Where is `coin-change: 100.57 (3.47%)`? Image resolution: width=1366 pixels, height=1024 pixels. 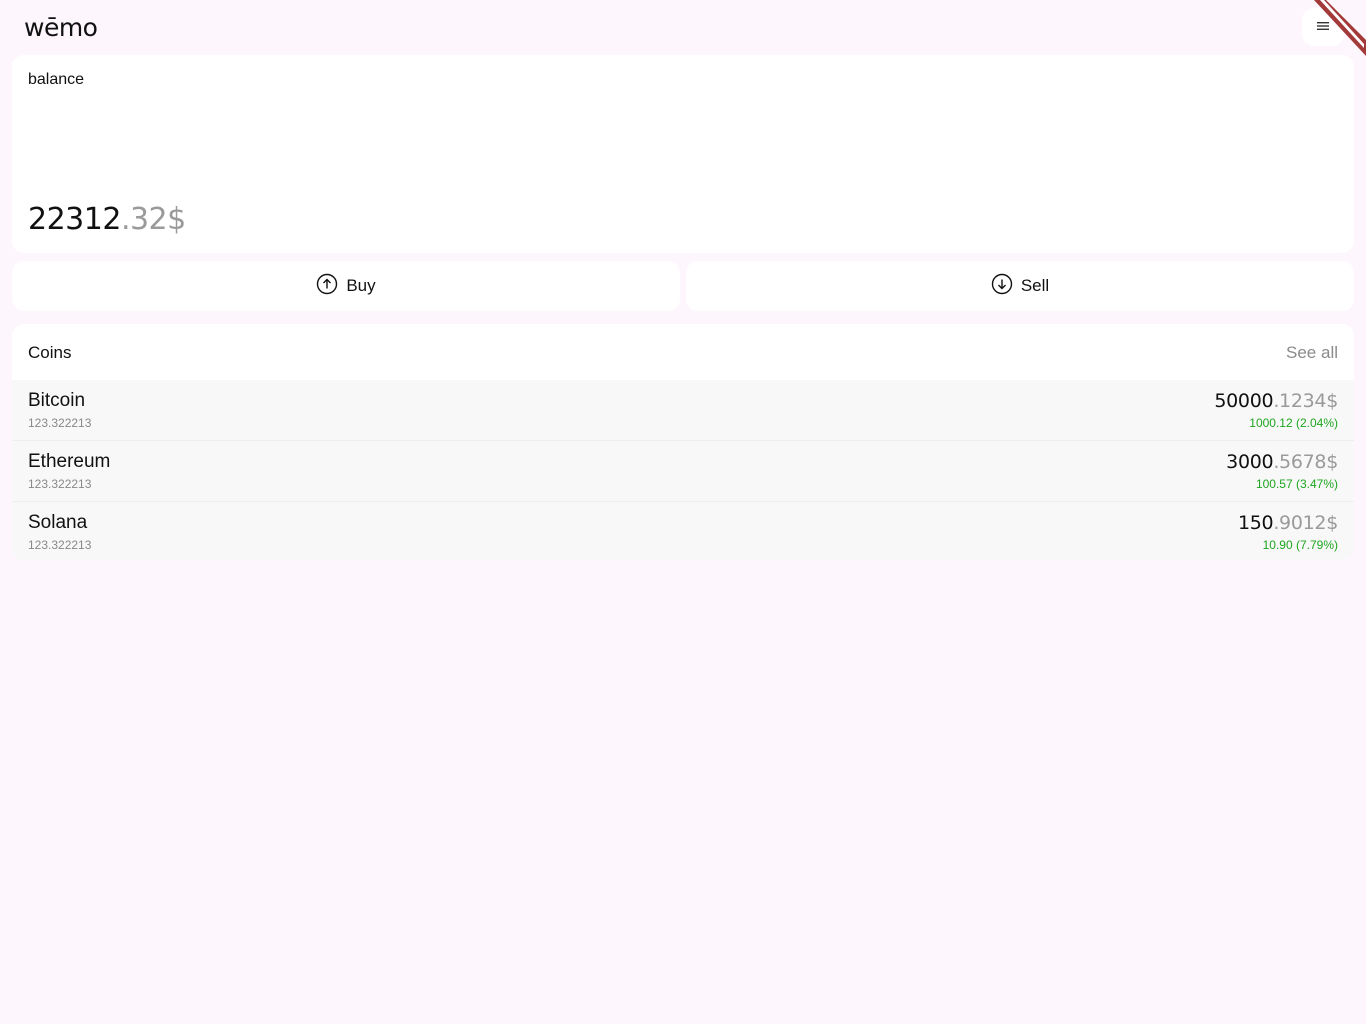
coin-change: 100.57 (3.47%) is located at coordinates (1296, 484).